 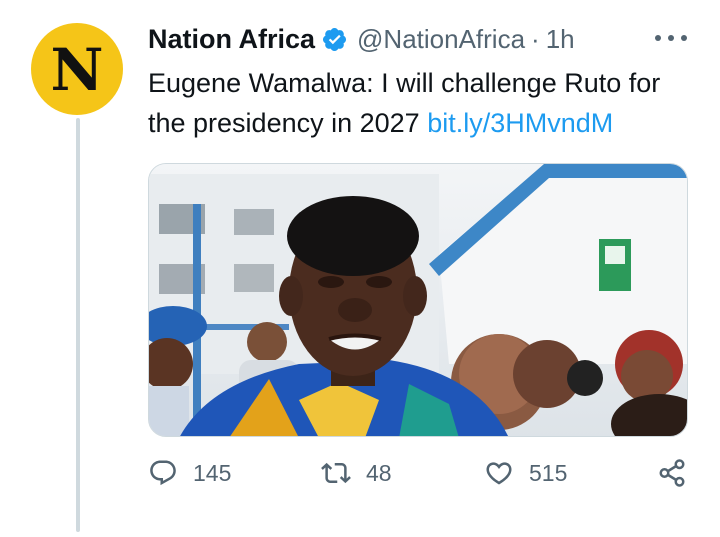 What do you see at coordinates (163, 473) in the screenshot?
I see `reply-icon` at bounding box center [163, 473].